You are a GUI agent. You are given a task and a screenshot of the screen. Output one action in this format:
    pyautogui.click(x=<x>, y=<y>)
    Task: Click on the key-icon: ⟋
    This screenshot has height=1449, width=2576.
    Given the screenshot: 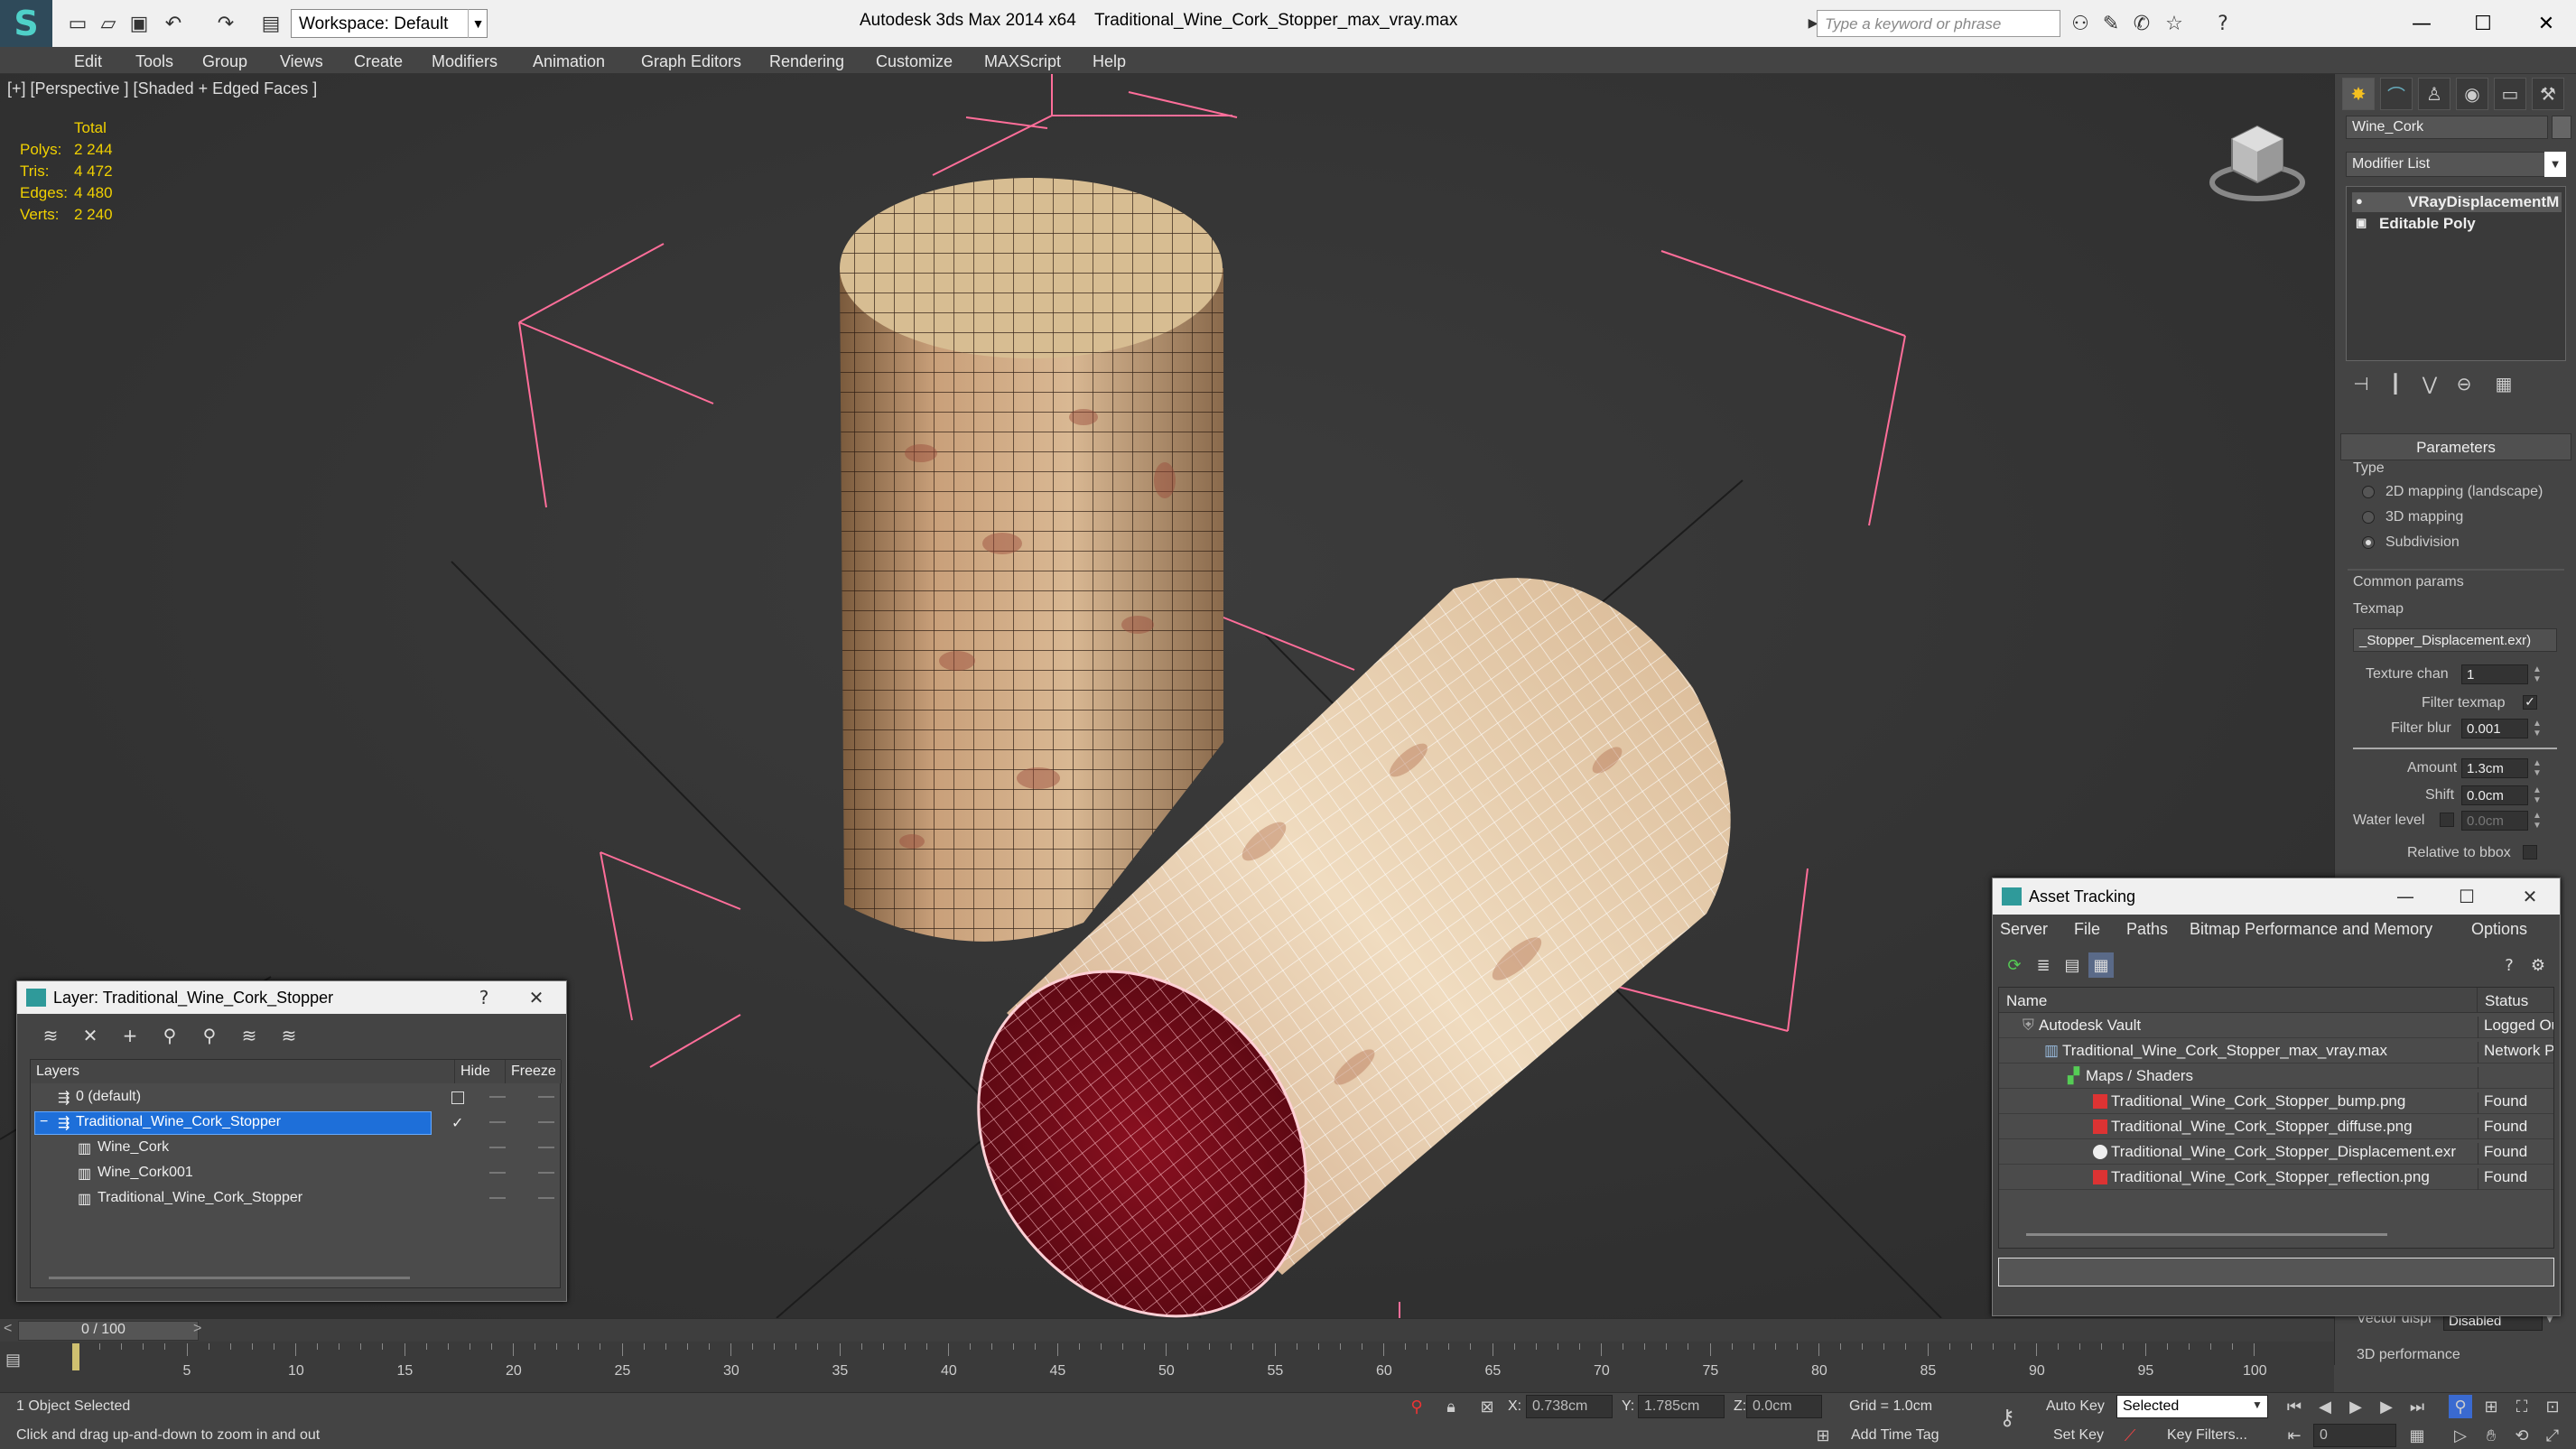 What is the action you would take?
    pyautogui.click(x=2130, y=1435)
    